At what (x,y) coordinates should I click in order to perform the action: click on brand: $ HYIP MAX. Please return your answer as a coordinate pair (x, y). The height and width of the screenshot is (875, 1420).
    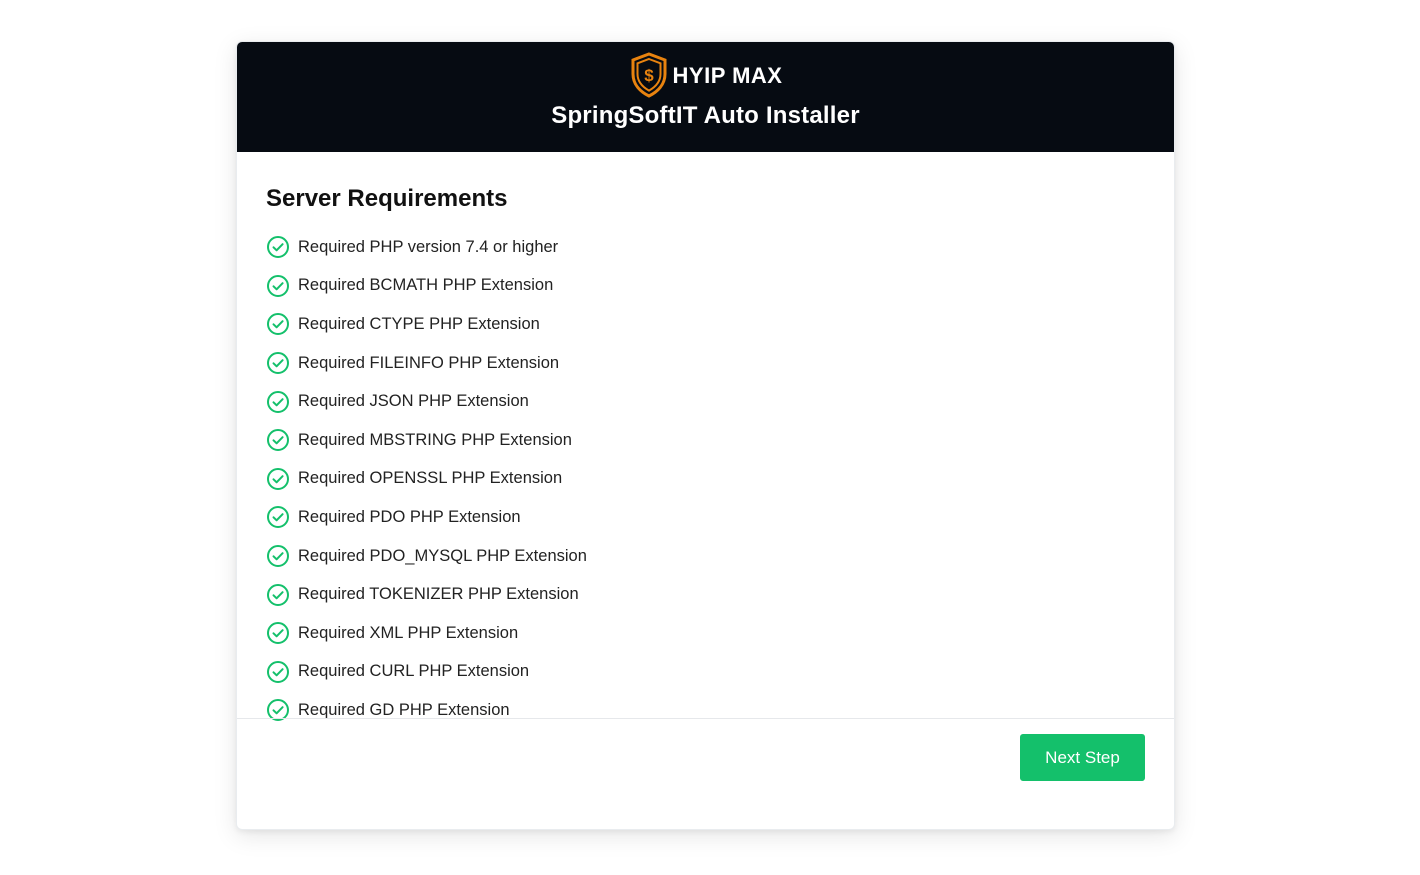
    Looking at the image, I should click on (706, 75).